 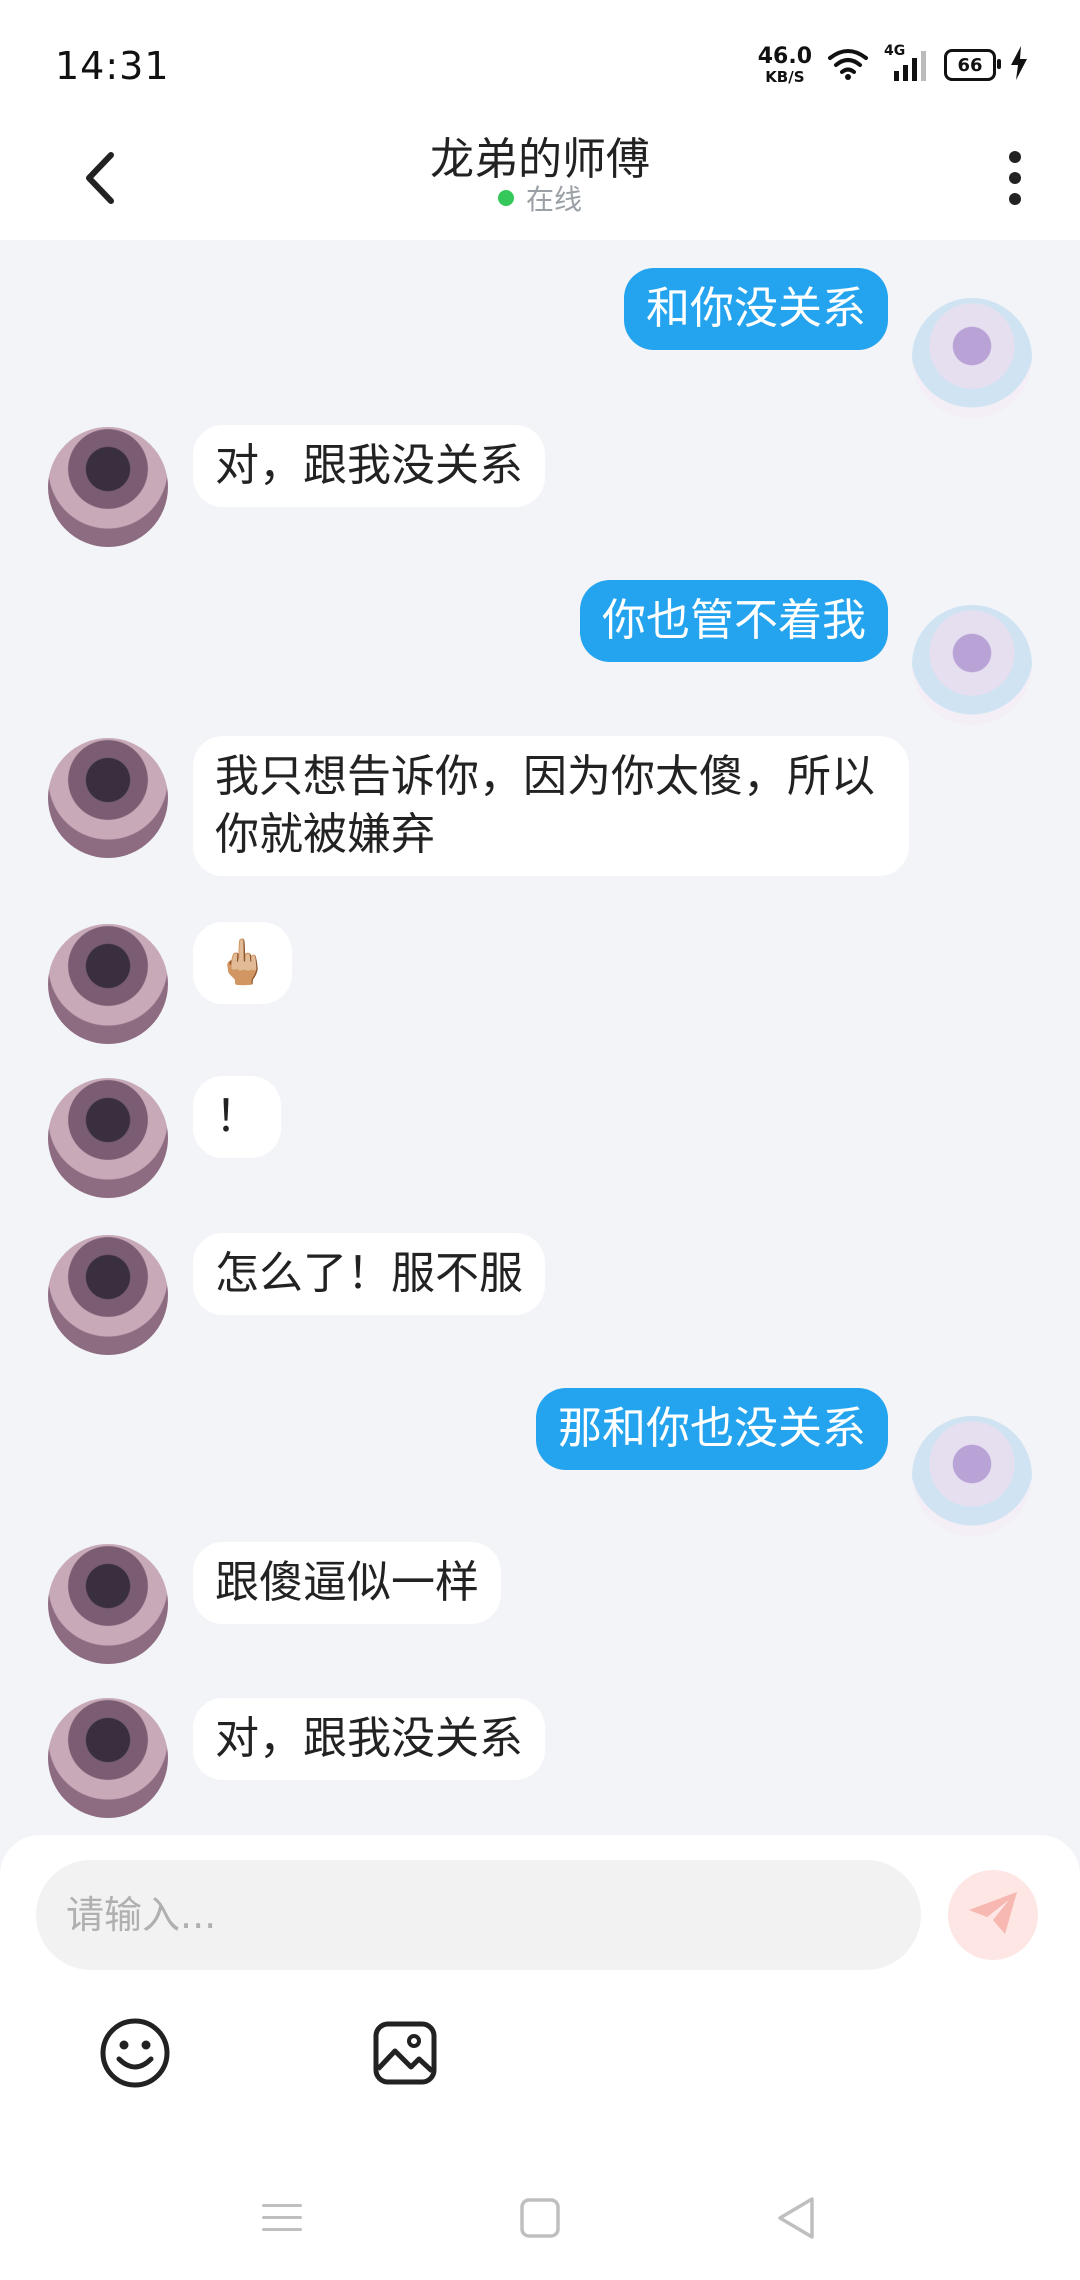 I want to click on home-button, so click(x=540, y=2220).